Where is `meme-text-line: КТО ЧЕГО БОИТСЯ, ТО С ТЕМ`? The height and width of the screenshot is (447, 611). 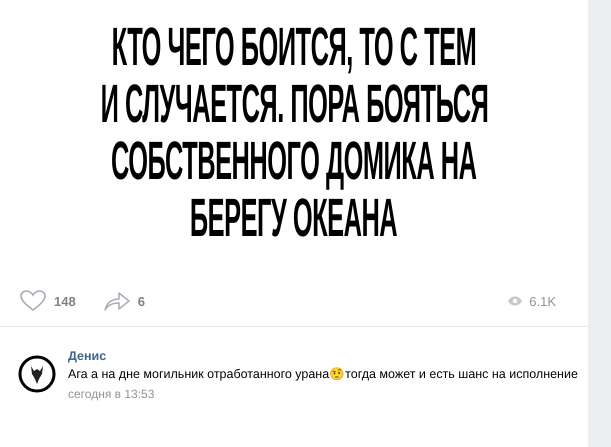
meme-text-line: КТО ЧЕГО БОИТСЯ, ТО С ТЕМ is located at coordinates (294, 47).